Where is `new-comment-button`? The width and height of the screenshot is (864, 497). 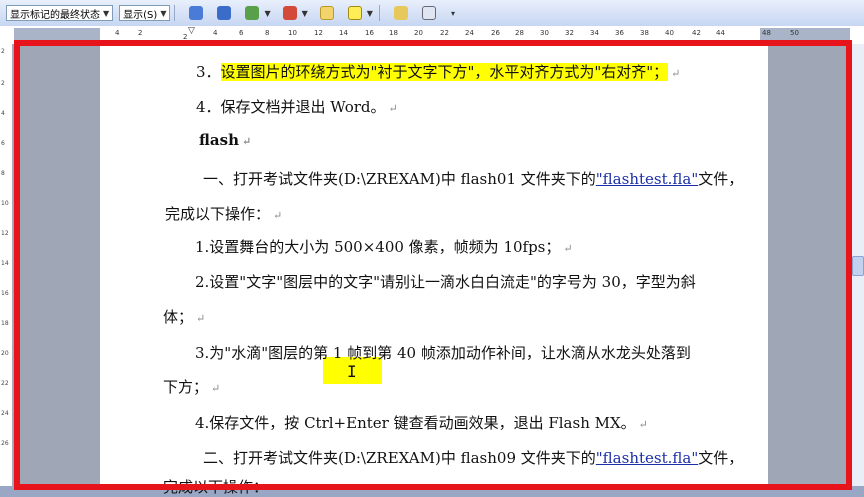 new-comment-button is located at coordinates (327, 13).